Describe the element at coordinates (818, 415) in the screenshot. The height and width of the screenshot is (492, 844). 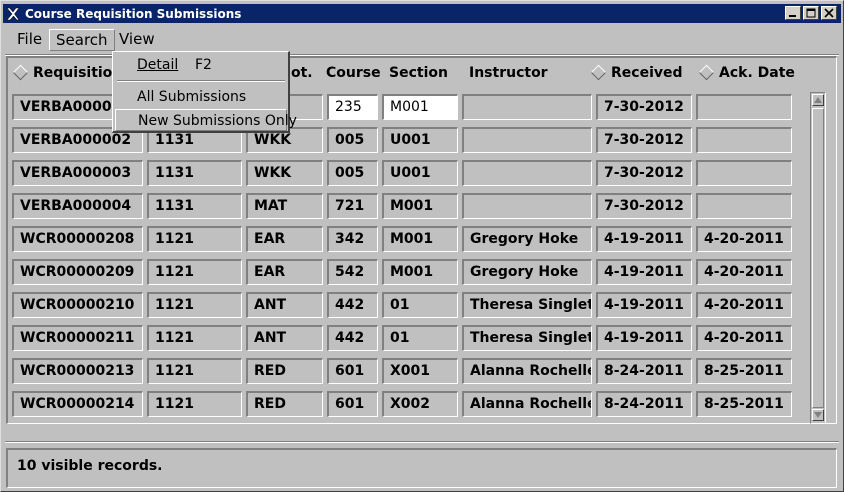
I see `scroll-down-button` at that location.